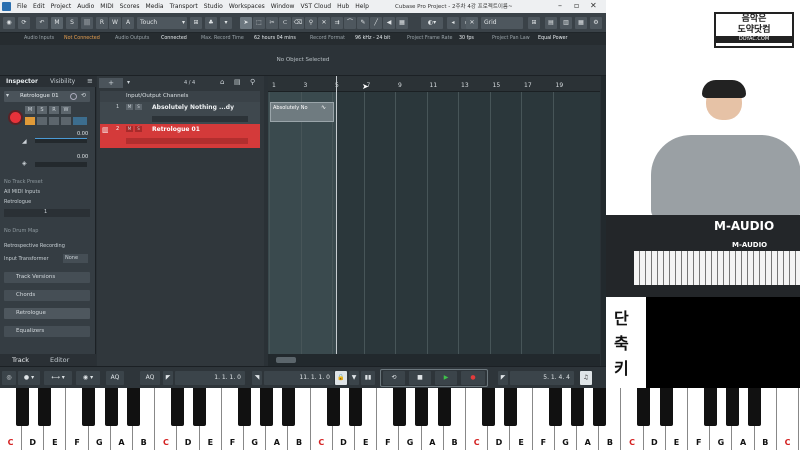 Image resolution: width=800 pixels, height=450 pixels. Describe the element at coordinates (47, 246) in the screenshot. I see `retrospective-recording-field: Retrospective Recording` at that location.